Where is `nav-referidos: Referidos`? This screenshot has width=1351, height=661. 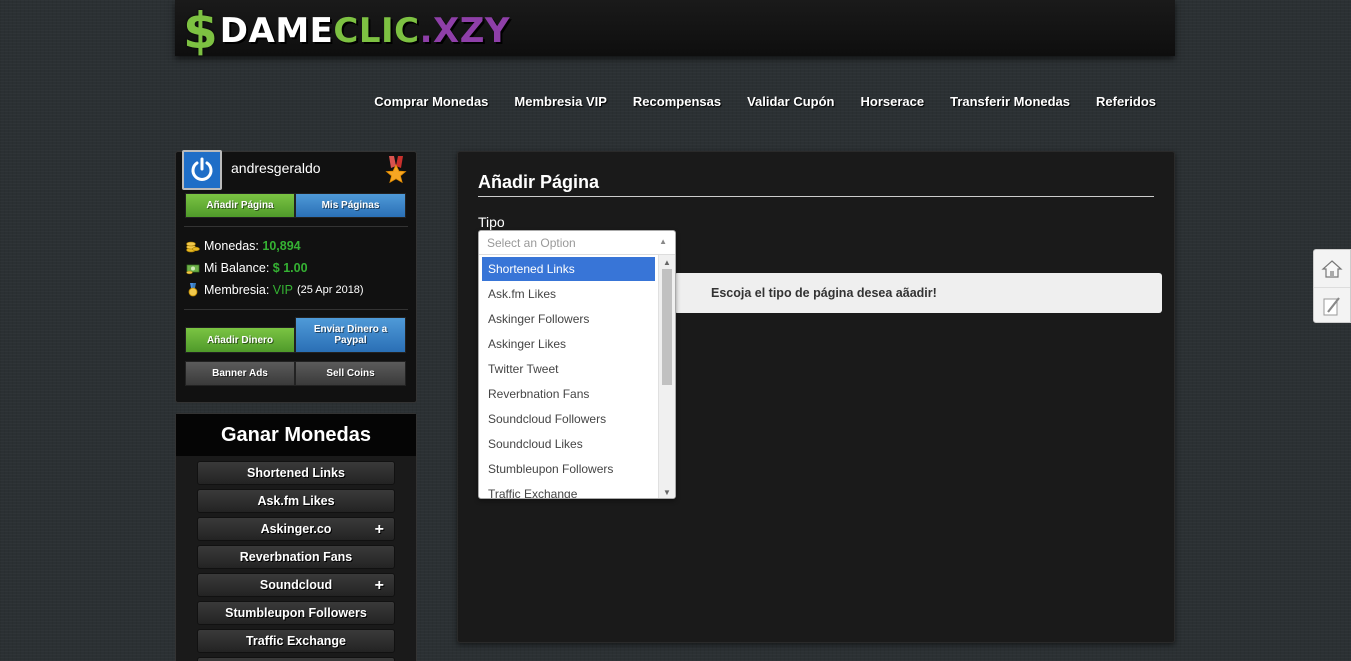 nav-referidos: Referidos is located at coordinates (1126, 101).